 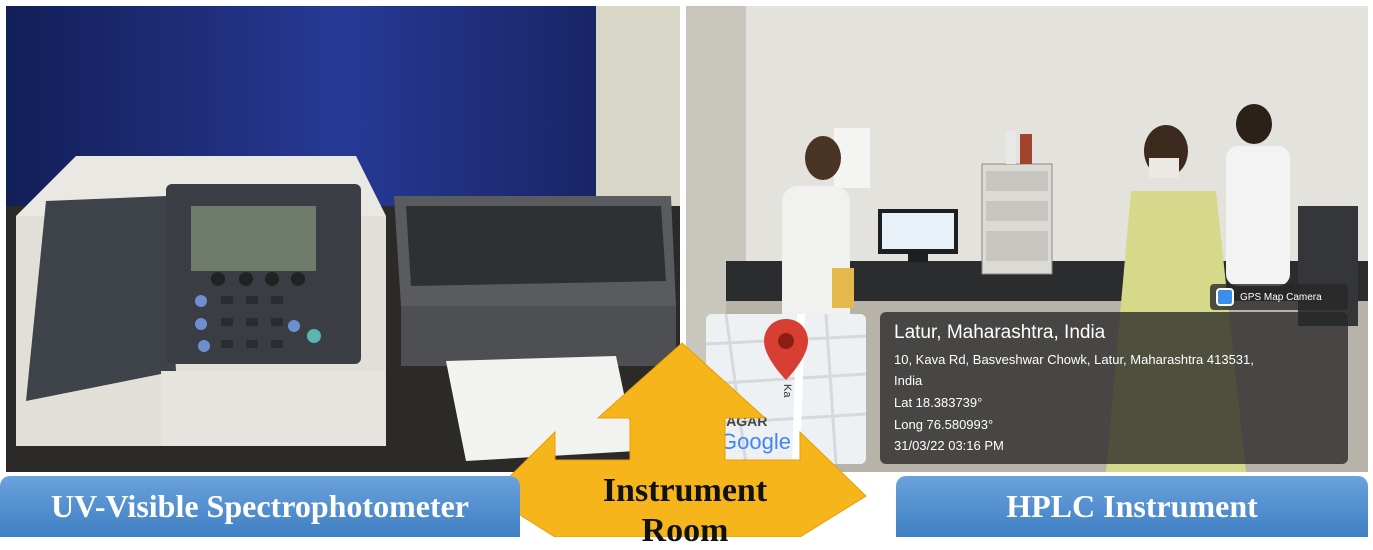 I want to click on hplc-instrument-label: HPLC Instrument, so click(x=1132, y=506).